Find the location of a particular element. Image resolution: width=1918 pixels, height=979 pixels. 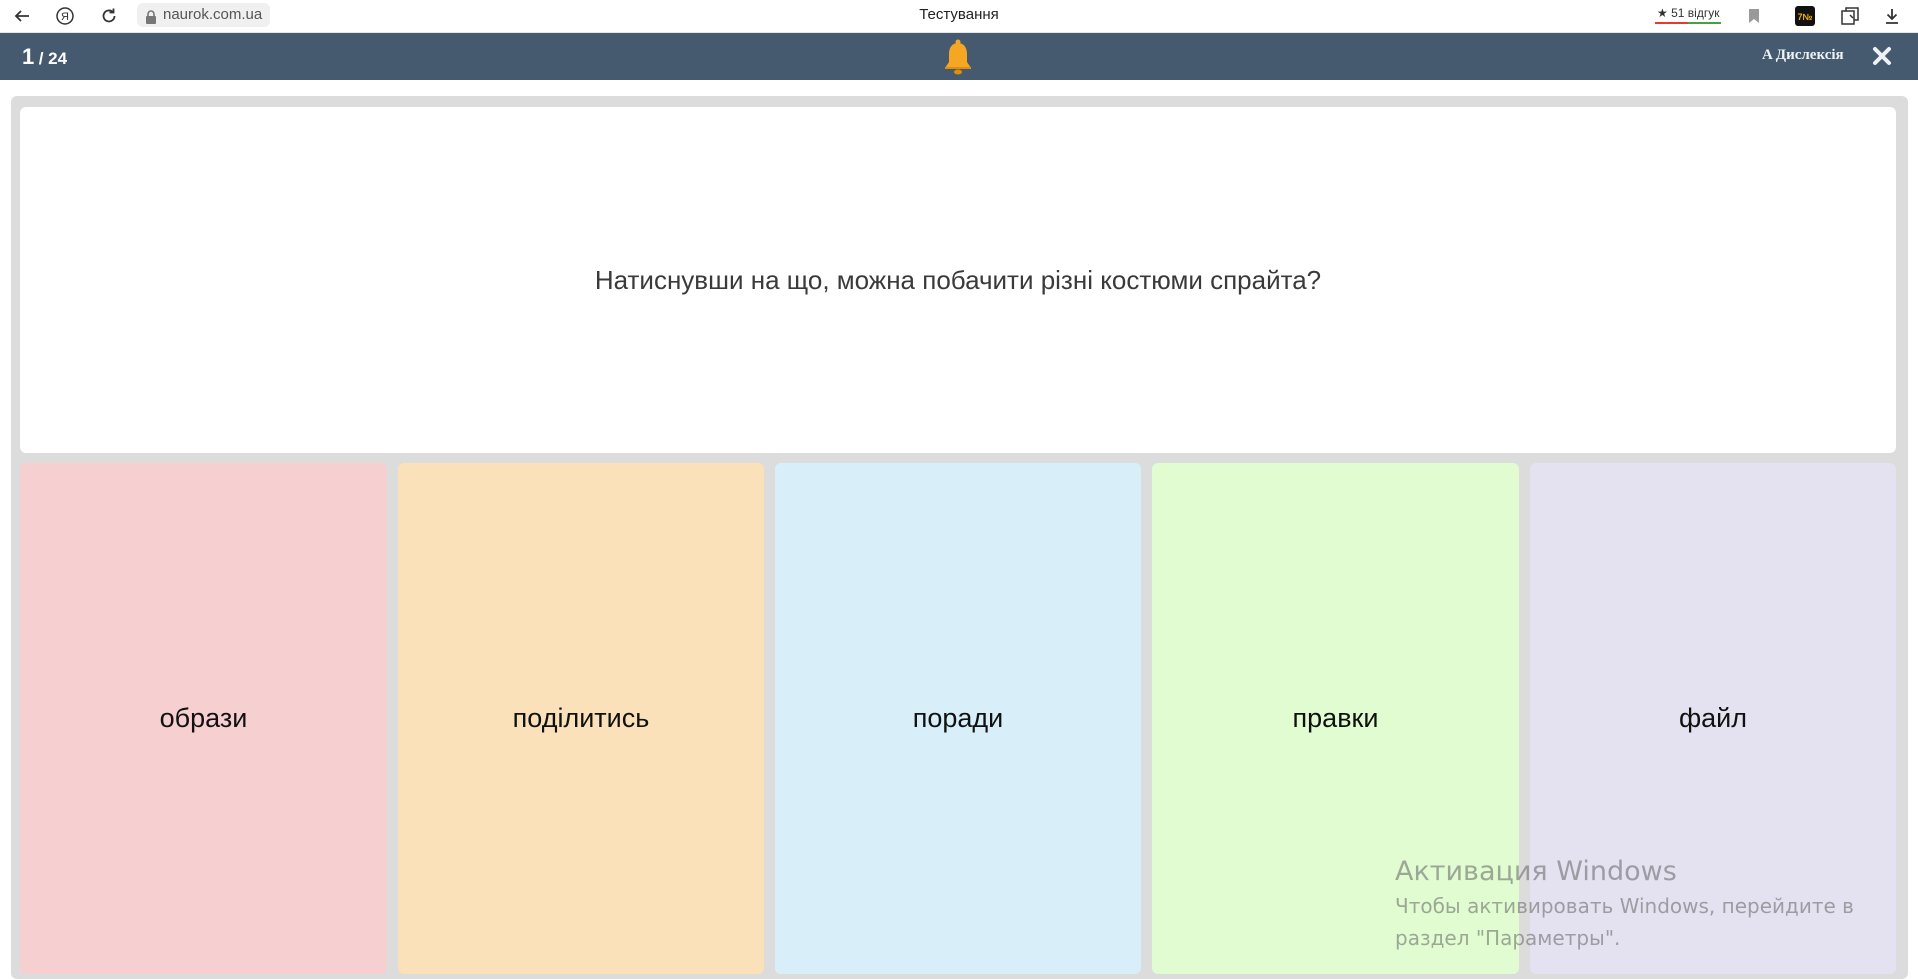

reviews-link: ★ 51 відгук is located at coordinates (1688, 14).